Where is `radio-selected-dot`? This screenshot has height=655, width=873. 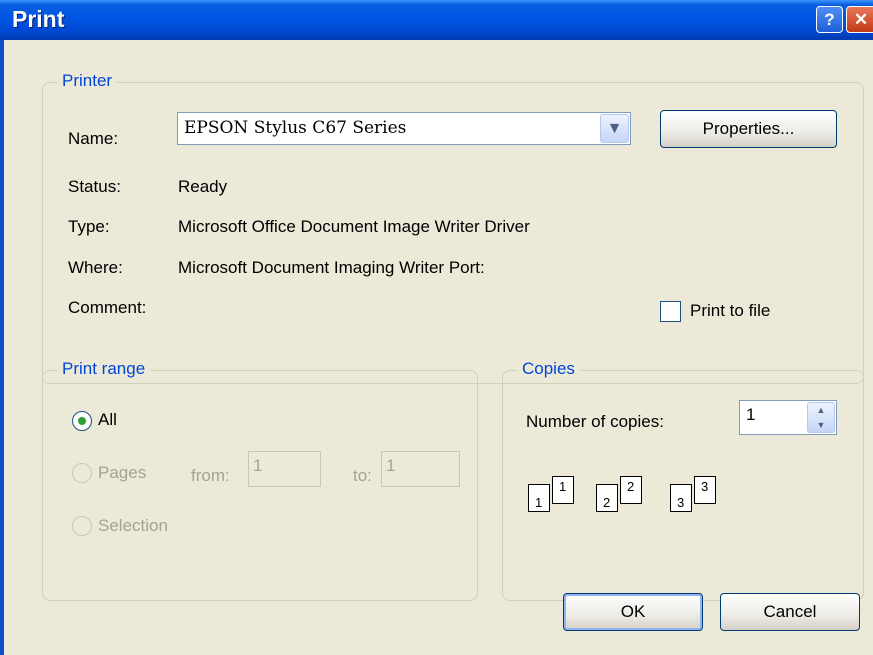 radio-selected-dot is located at coordinates (82, 421).